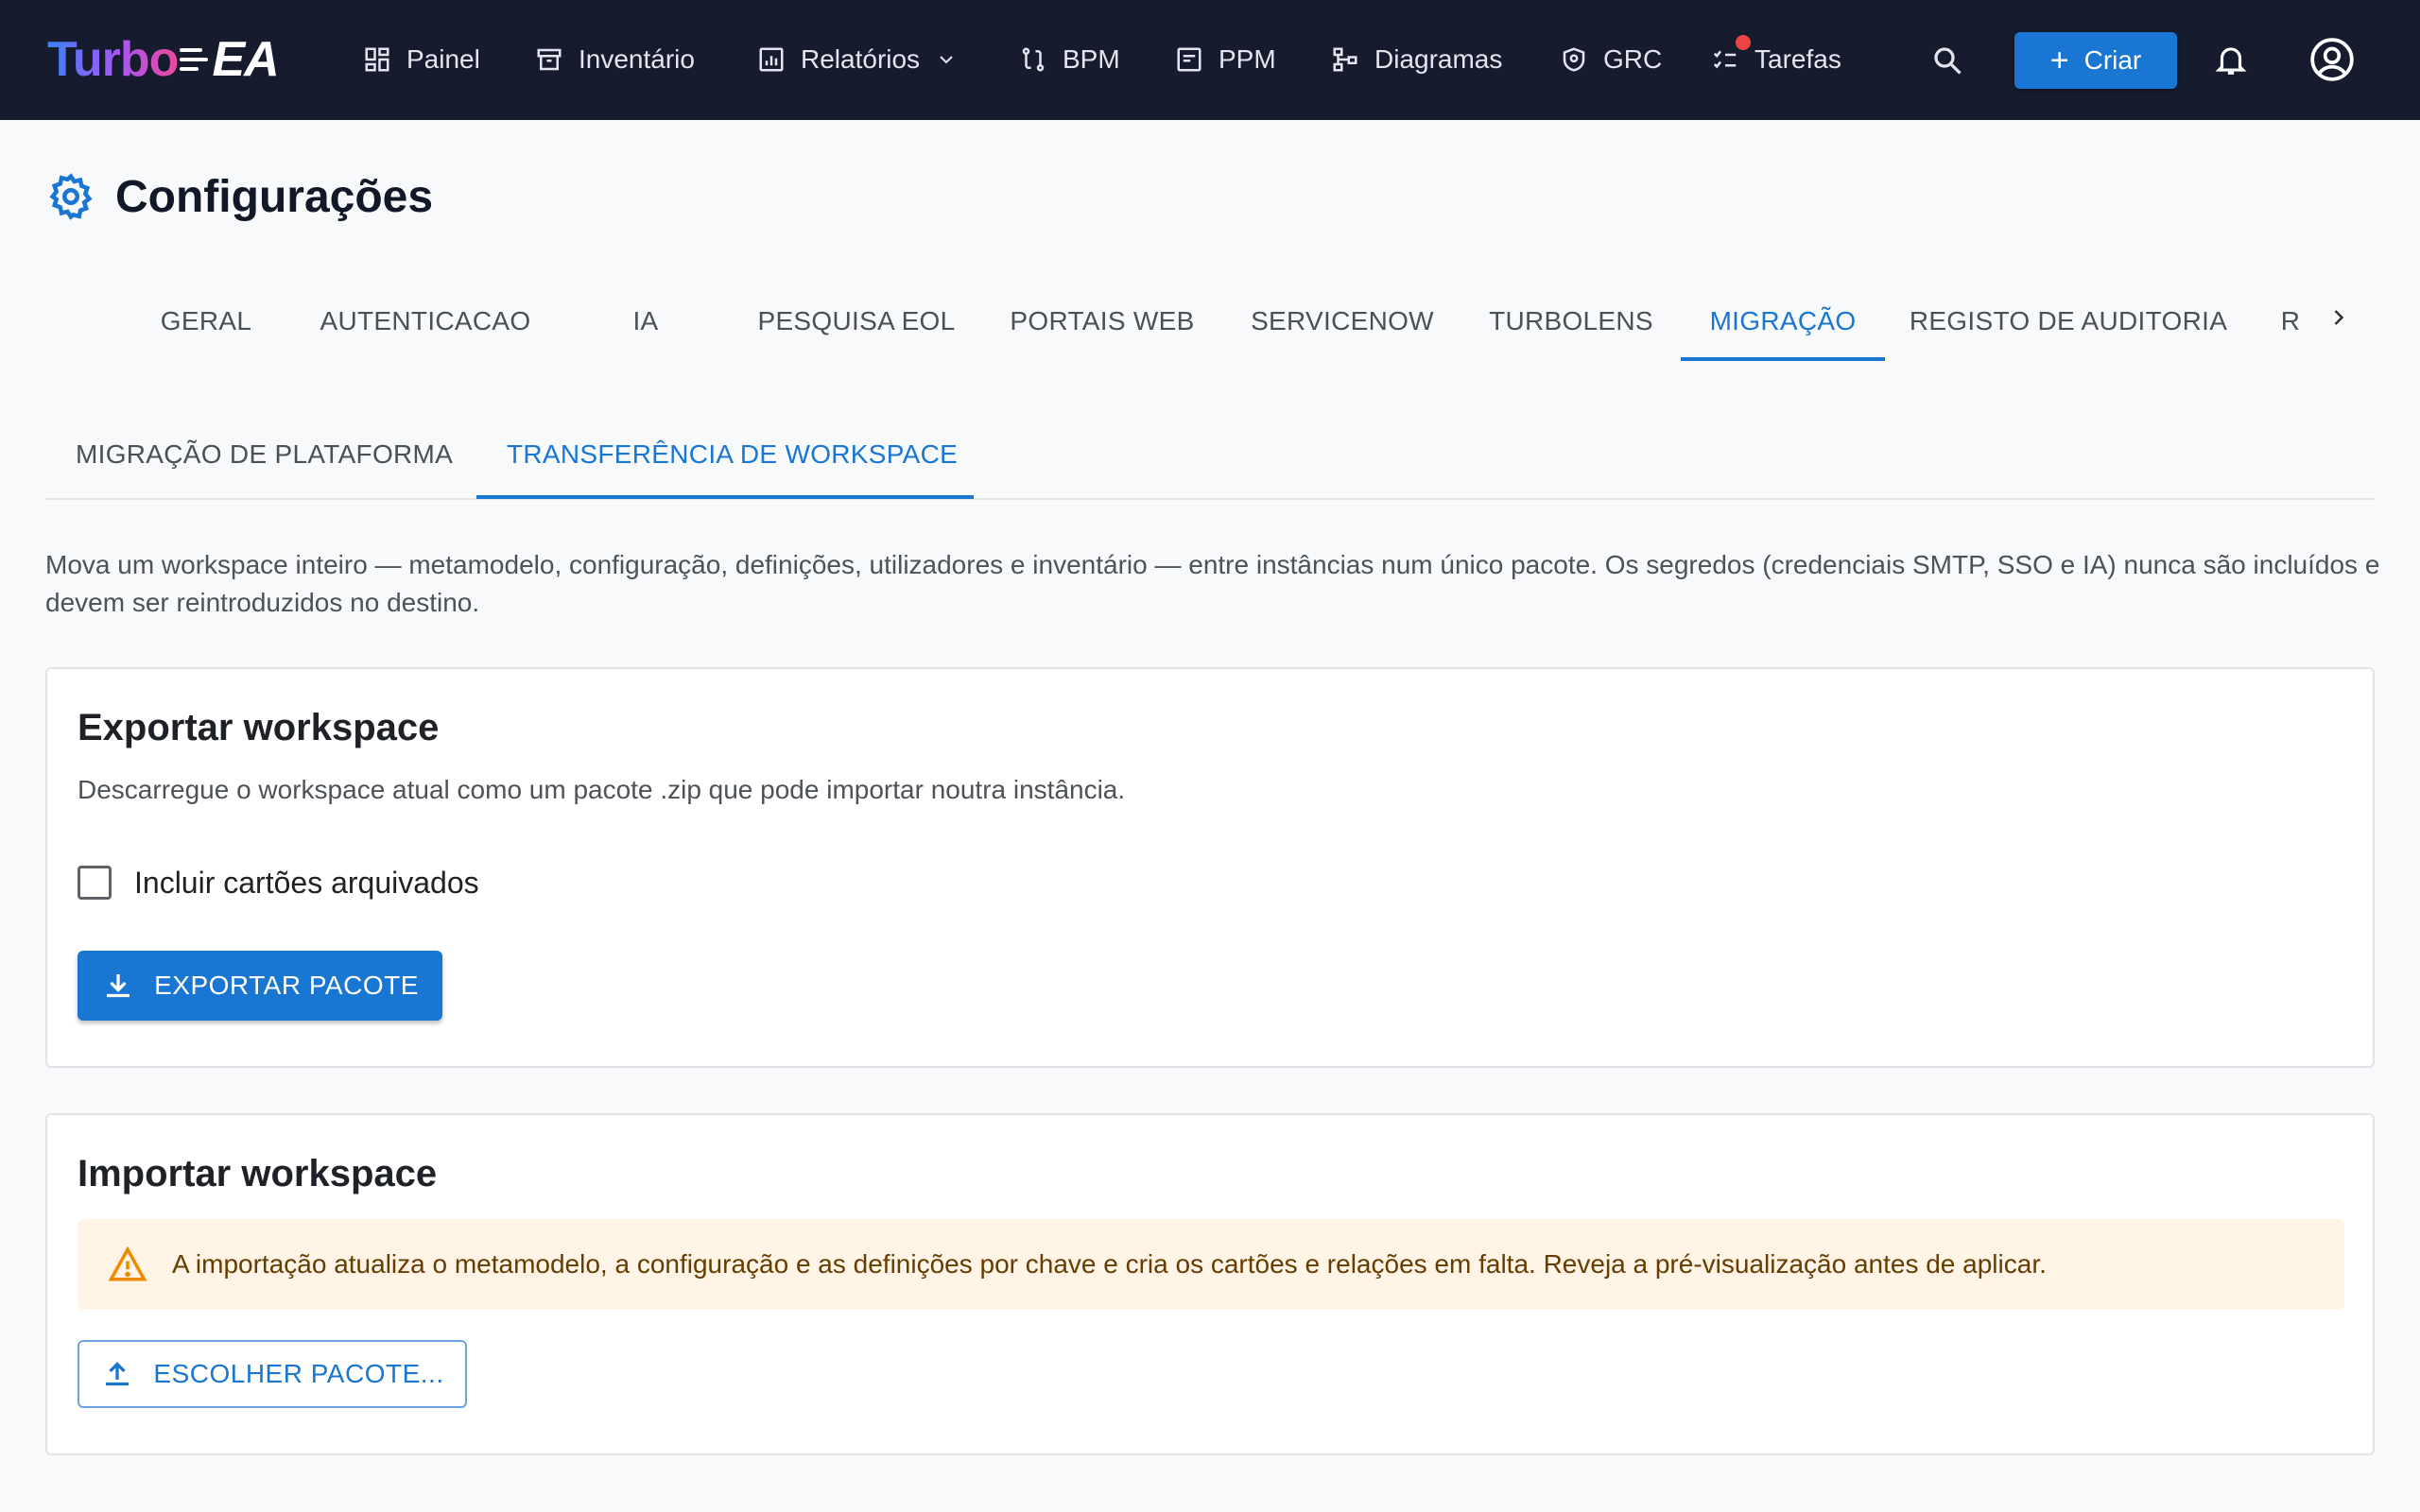 The width and height of the screenshot is (2420, 1512). What do you see at coordinates (118, 1374) in the screenshot?
I see `upload-icon` at bounding box center [118, 1374].